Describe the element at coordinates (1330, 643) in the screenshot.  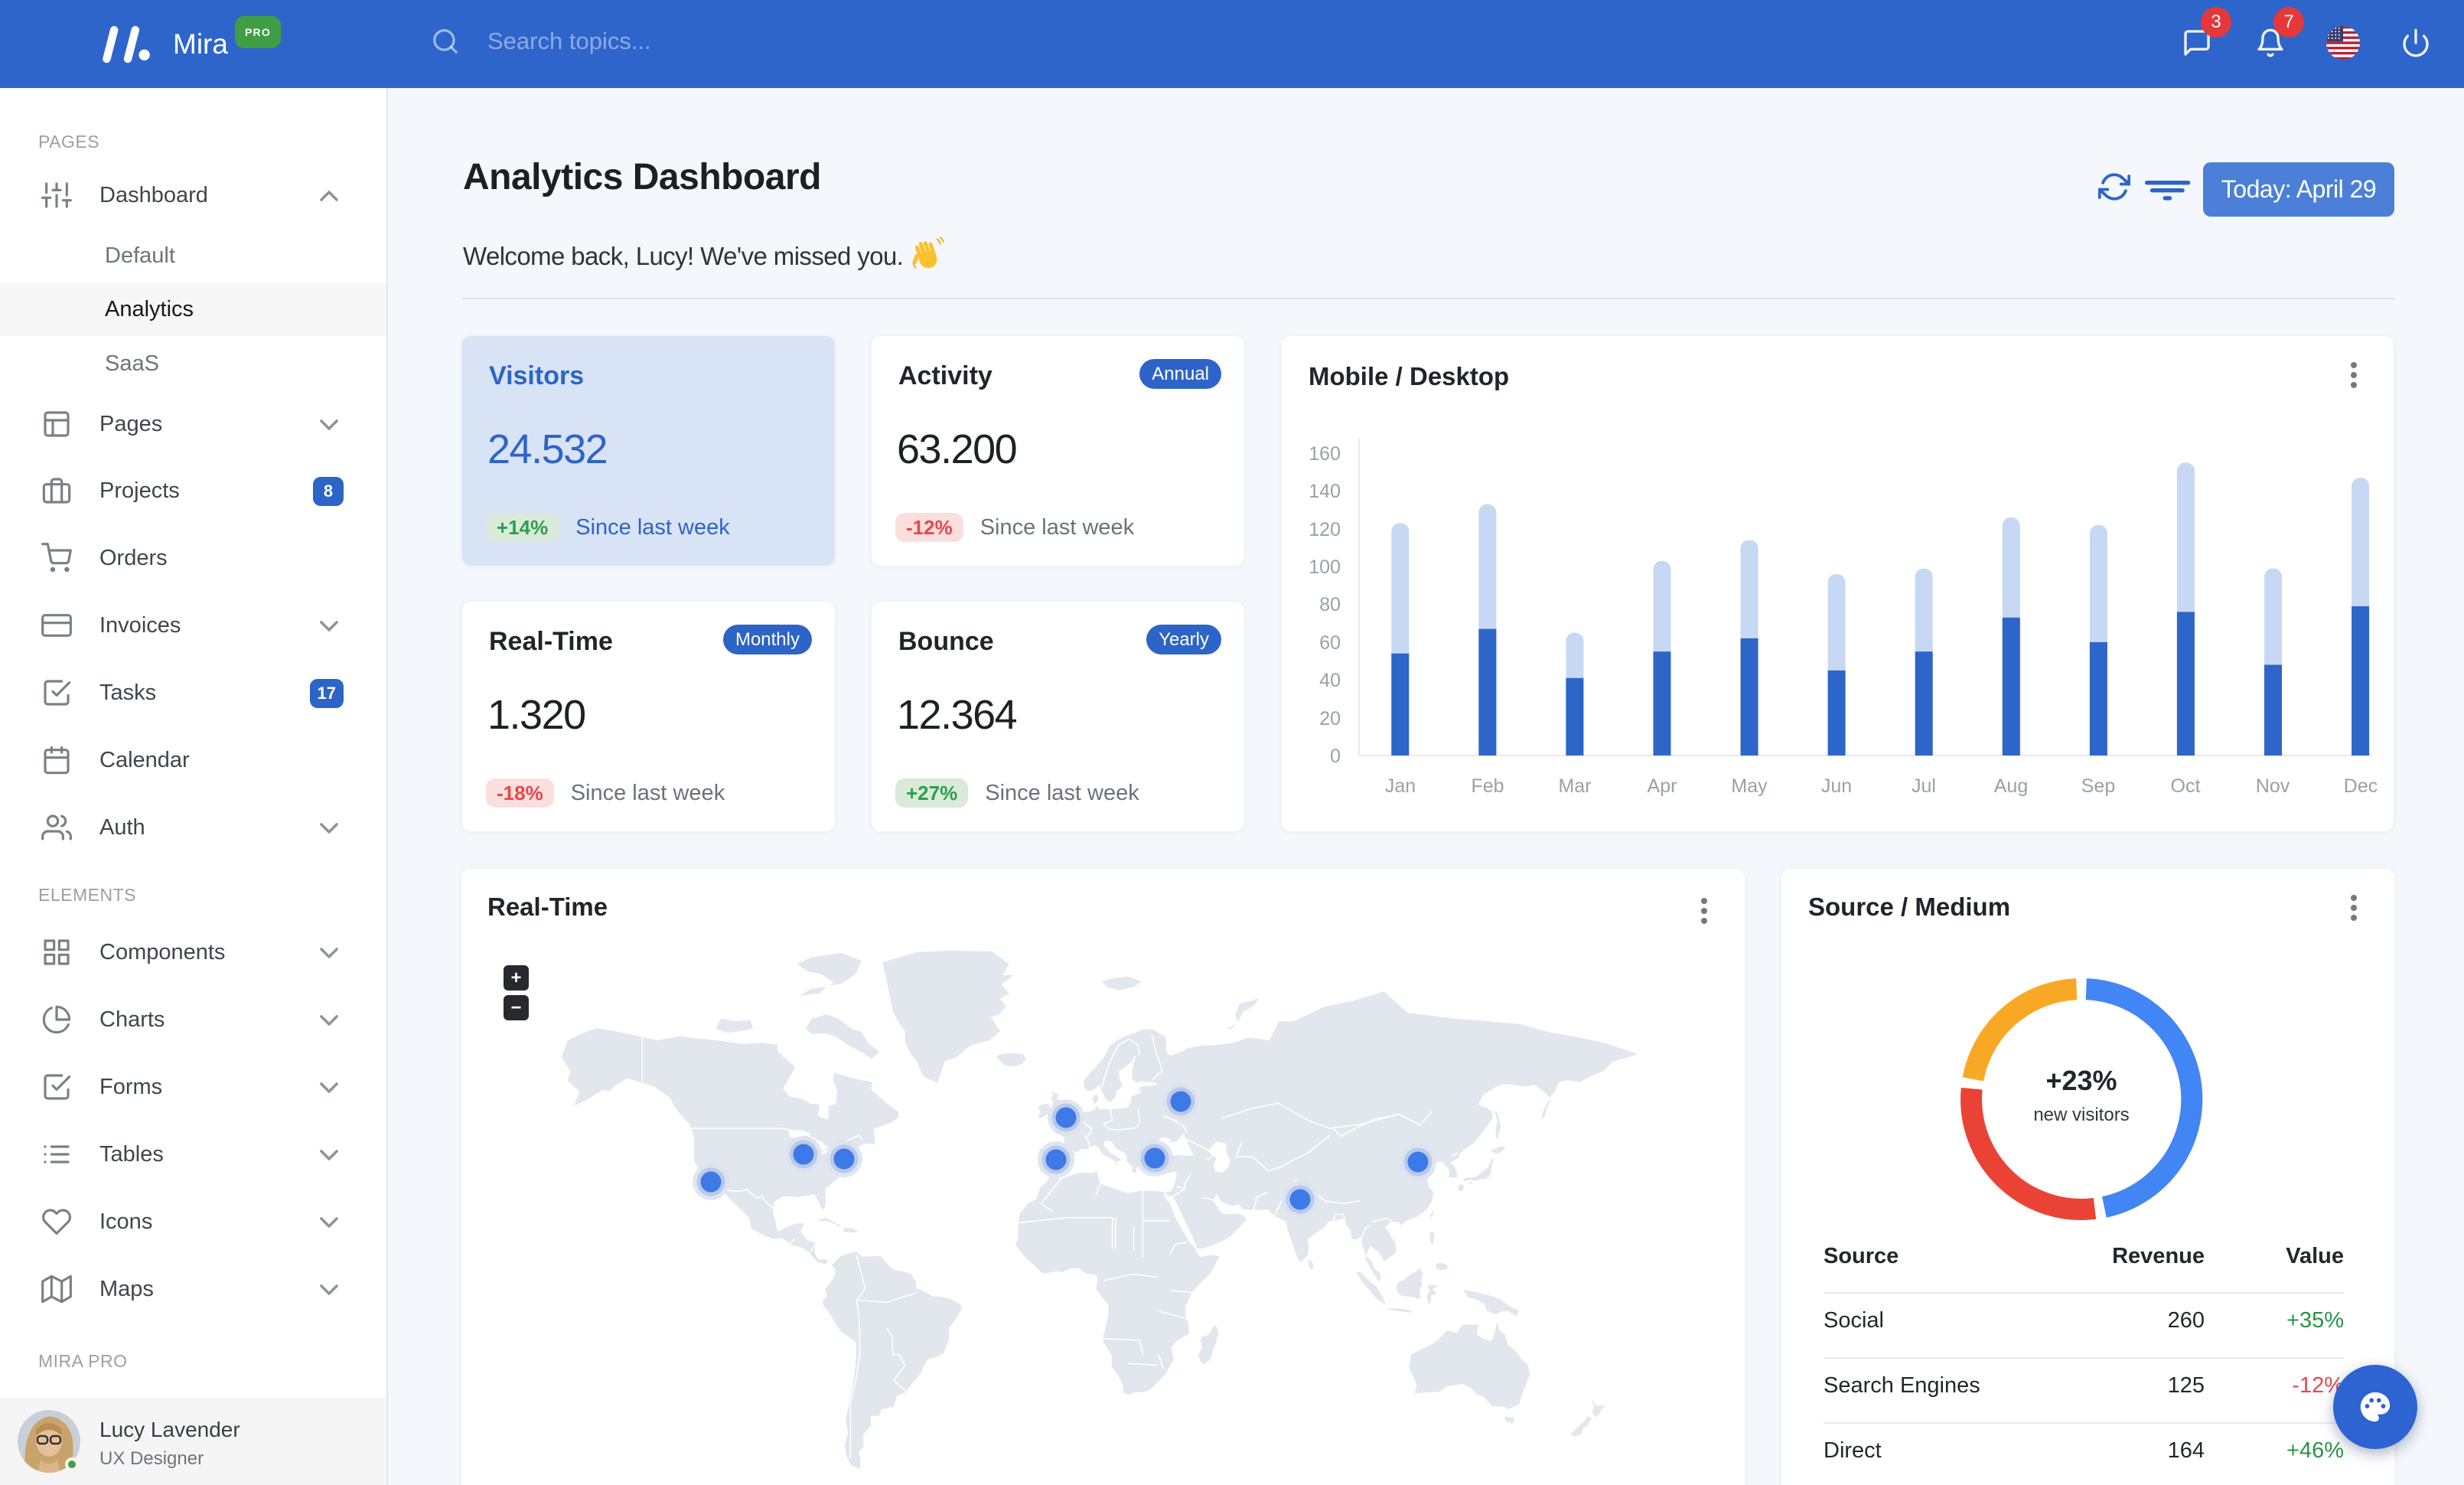
I see `svg-text: 60` at that location.